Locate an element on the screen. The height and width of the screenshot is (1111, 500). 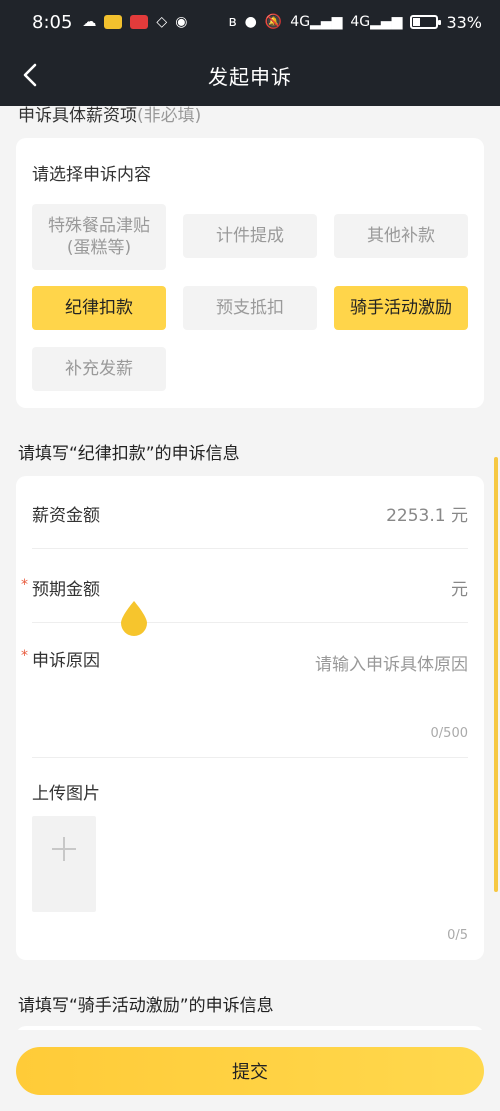
option-special-meal-allowance: 特殊餐品津贴 (蛋糕等) is located at coordinates (99, 237).